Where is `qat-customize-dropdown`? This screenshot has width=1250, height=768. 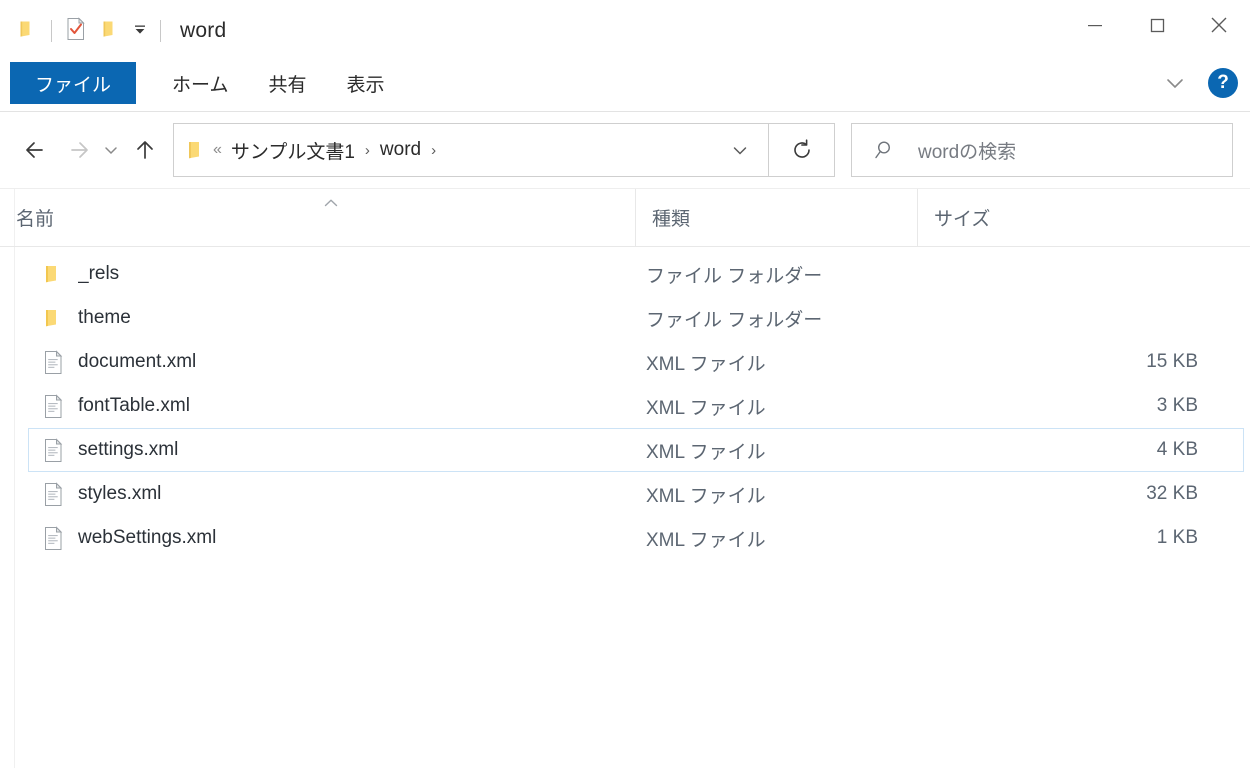
qat-customize-dropdown is located at coordinates (140, 31).